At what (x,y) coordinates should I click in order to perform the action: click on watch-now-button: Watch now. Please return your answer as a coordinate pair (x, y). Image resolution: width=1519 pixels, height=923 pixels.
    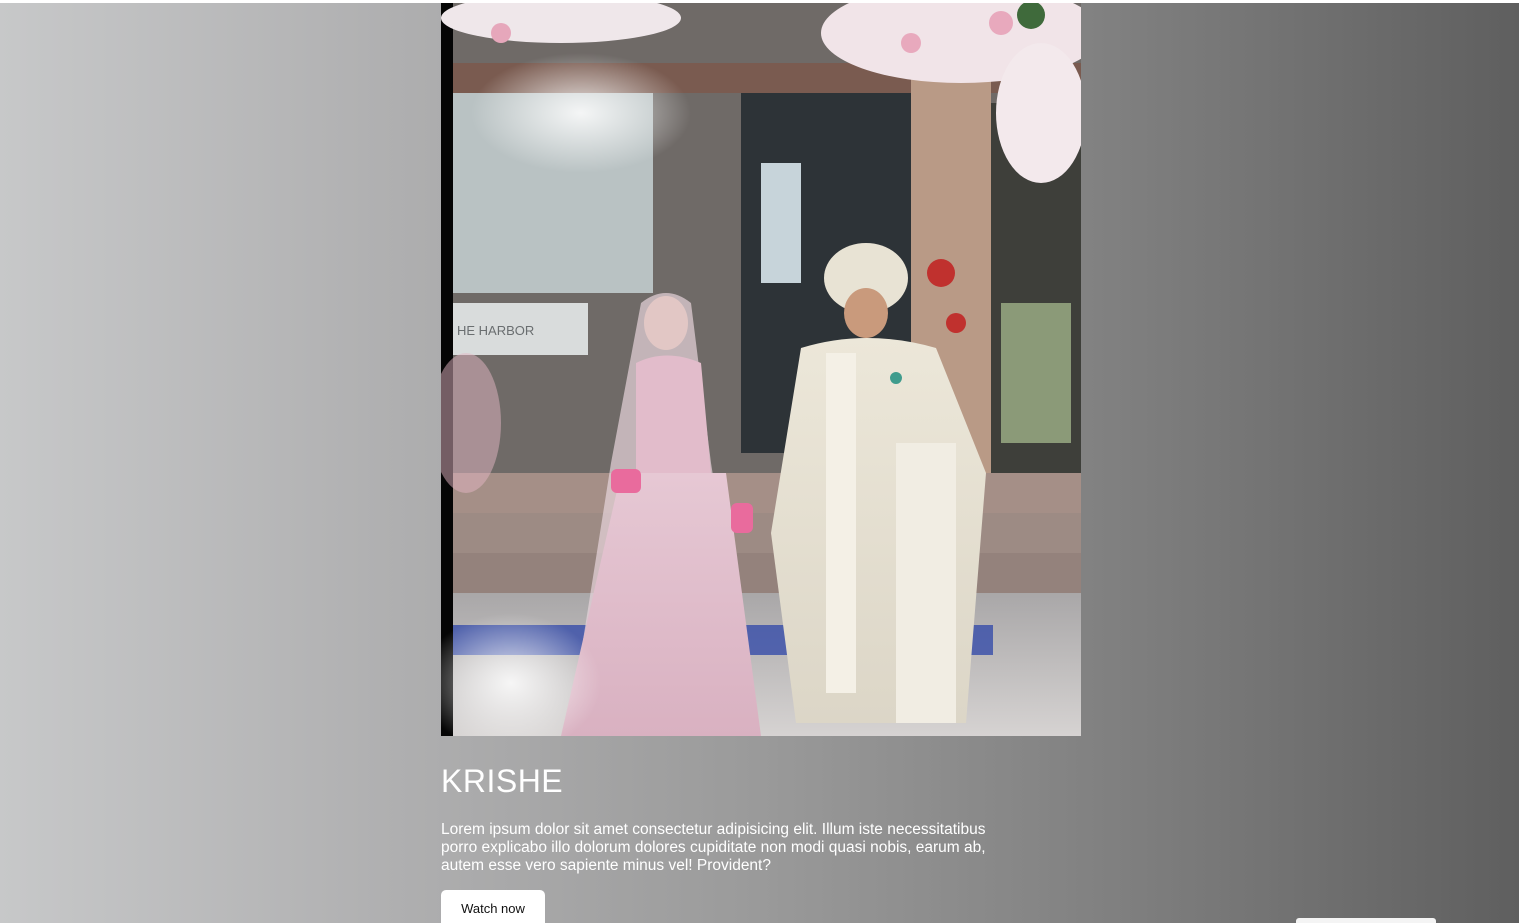
    Looking at the image, I should click on (493, 906).